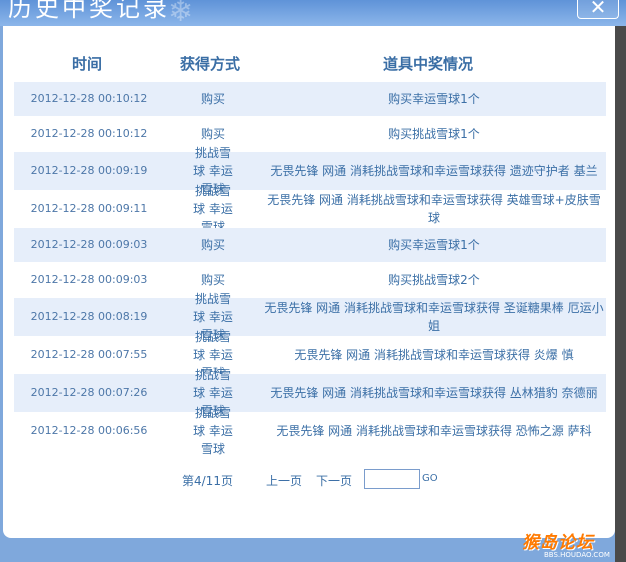  What do you see at coordinates (89, 430) in the screenshot?
I see `record-time: 2012-12-28 00:06:56` at bounding box center [89, 430].